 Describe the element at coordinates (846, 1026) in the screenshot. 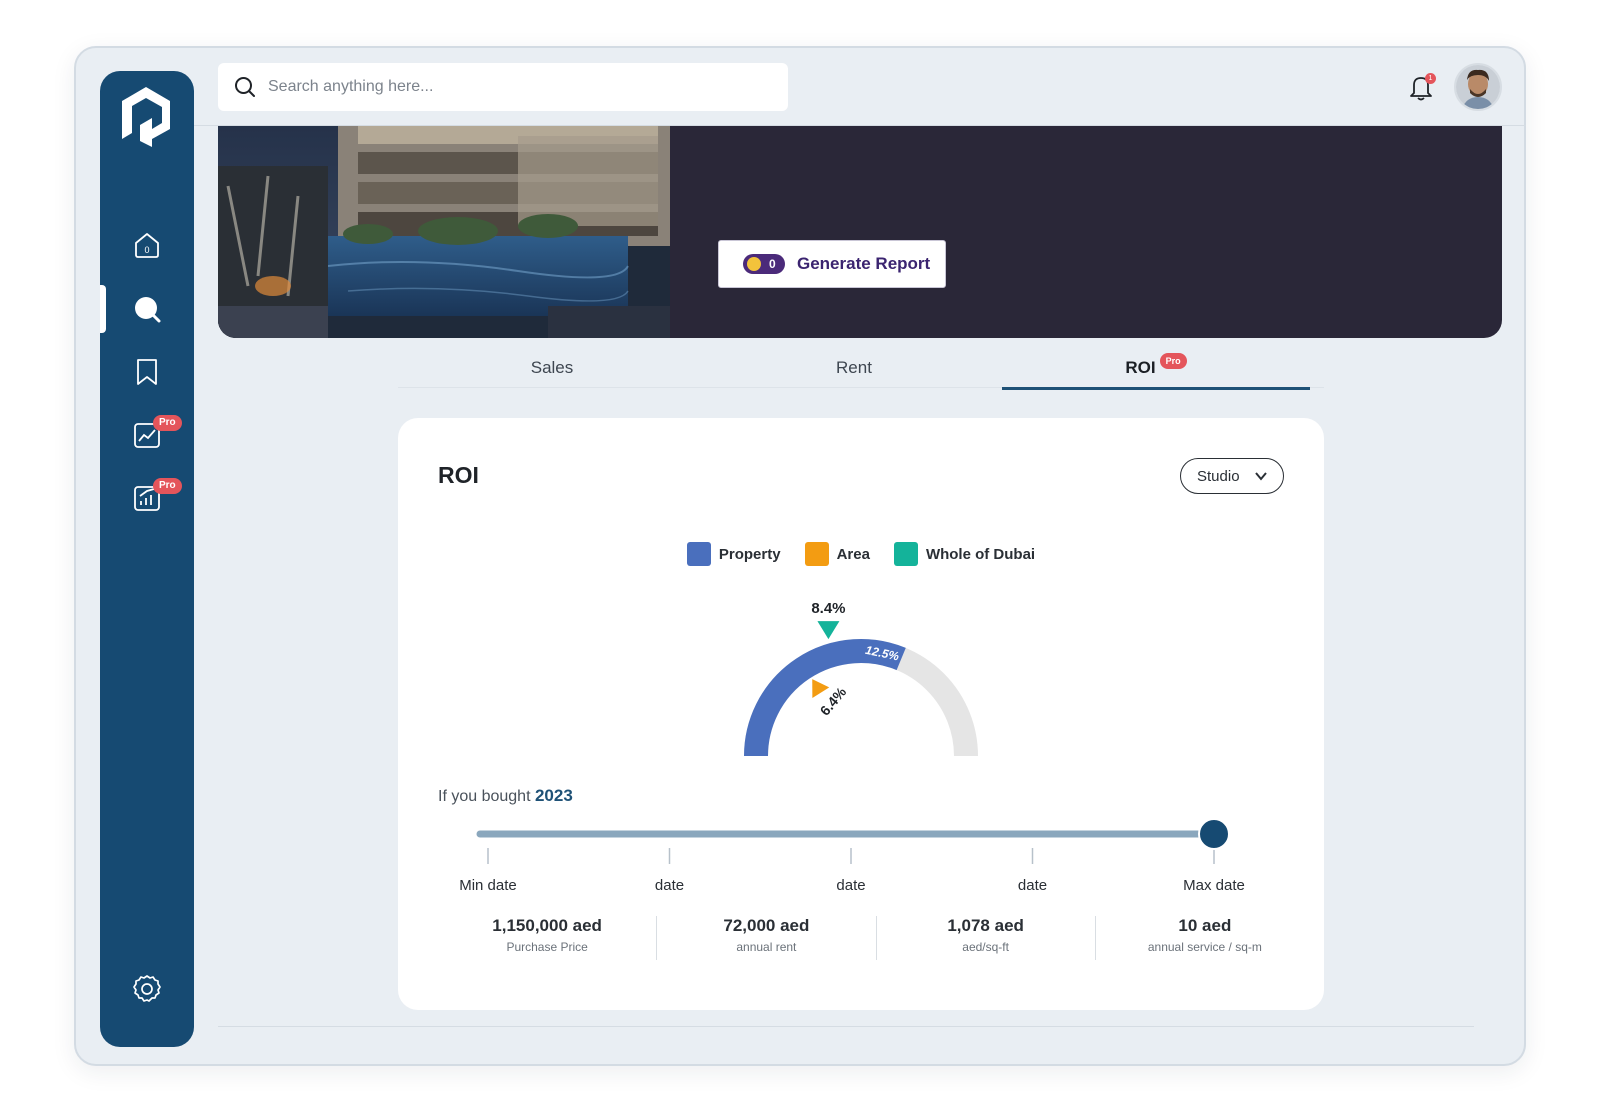

I see `footer-divider` at that location.